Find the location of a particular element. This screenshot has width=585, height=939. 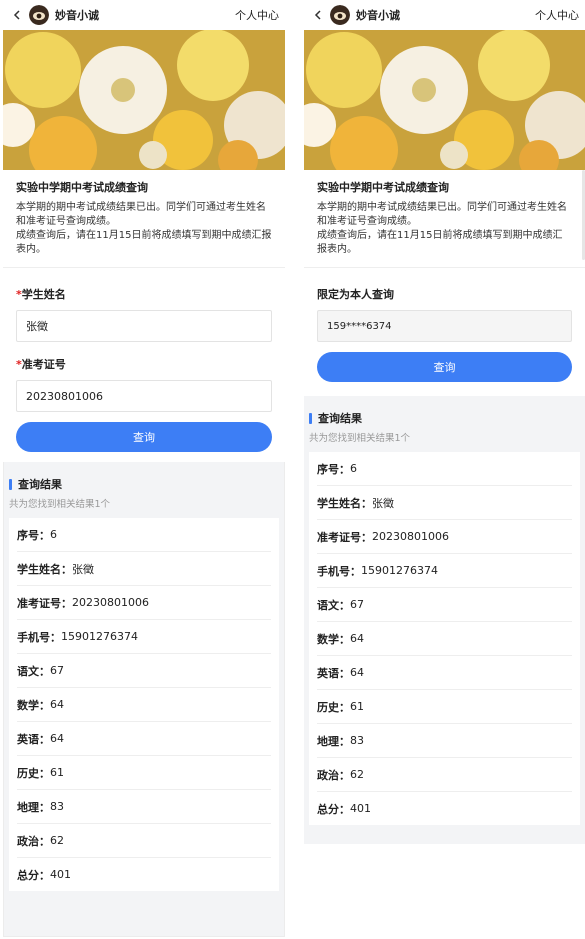

self-query-form: 限定为本人查询 159****6374 is located at coordinates (444, 305).